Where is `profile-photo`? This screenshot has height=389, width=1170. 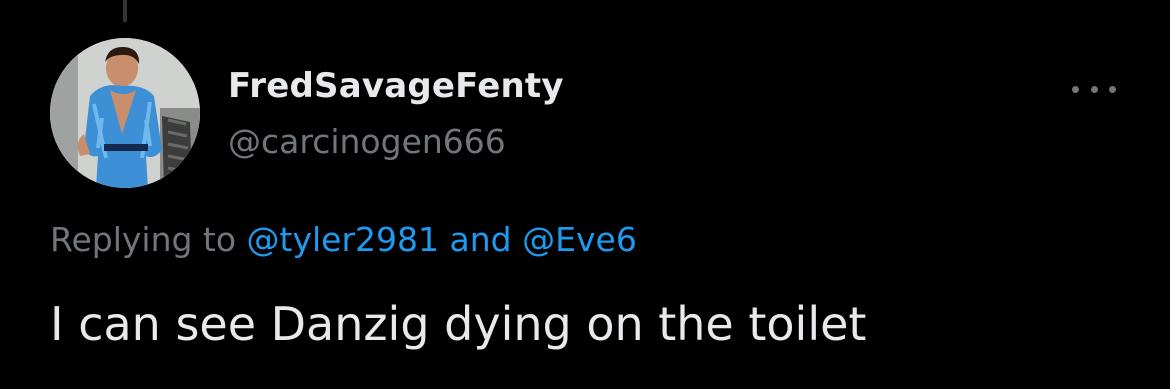 profile-photo is located at coordinates (125, 113).